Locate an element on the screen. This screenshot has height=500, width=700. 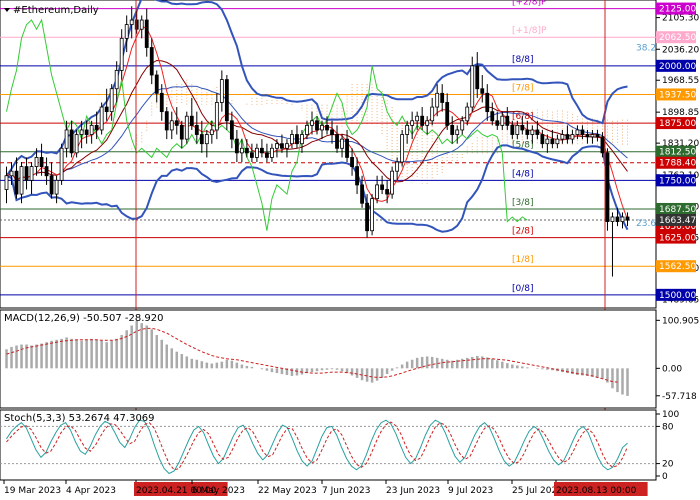
price-tick-label: 2105.30 is located at coordinates (680, 19).